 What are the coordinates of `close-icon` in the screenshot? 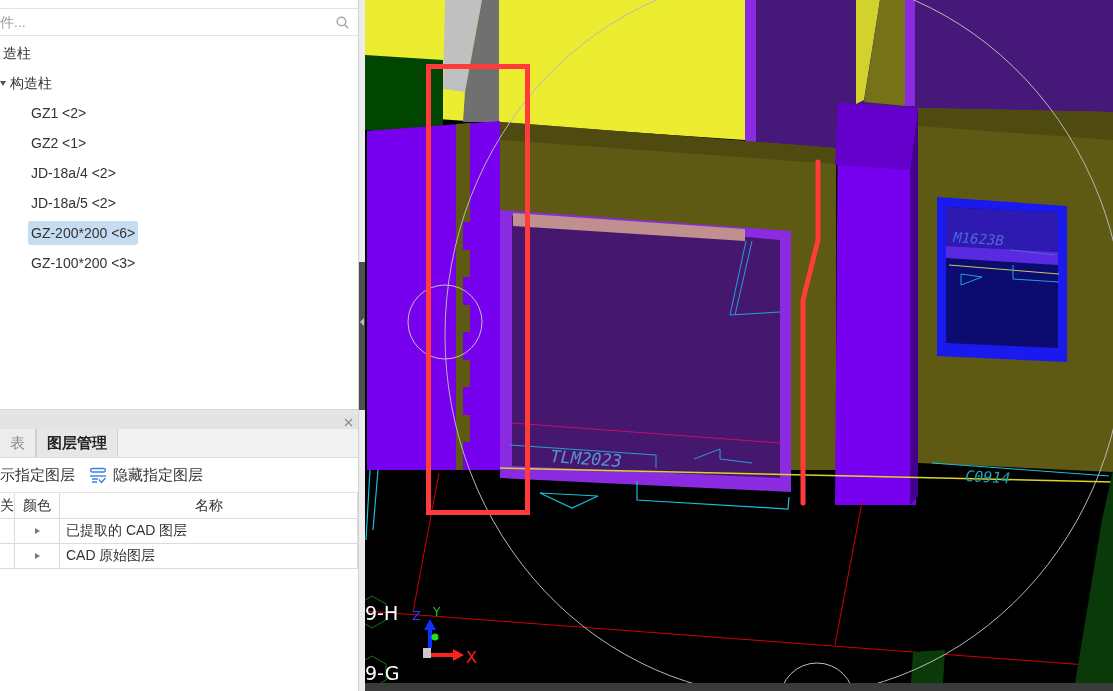 It's located at (348, 422).